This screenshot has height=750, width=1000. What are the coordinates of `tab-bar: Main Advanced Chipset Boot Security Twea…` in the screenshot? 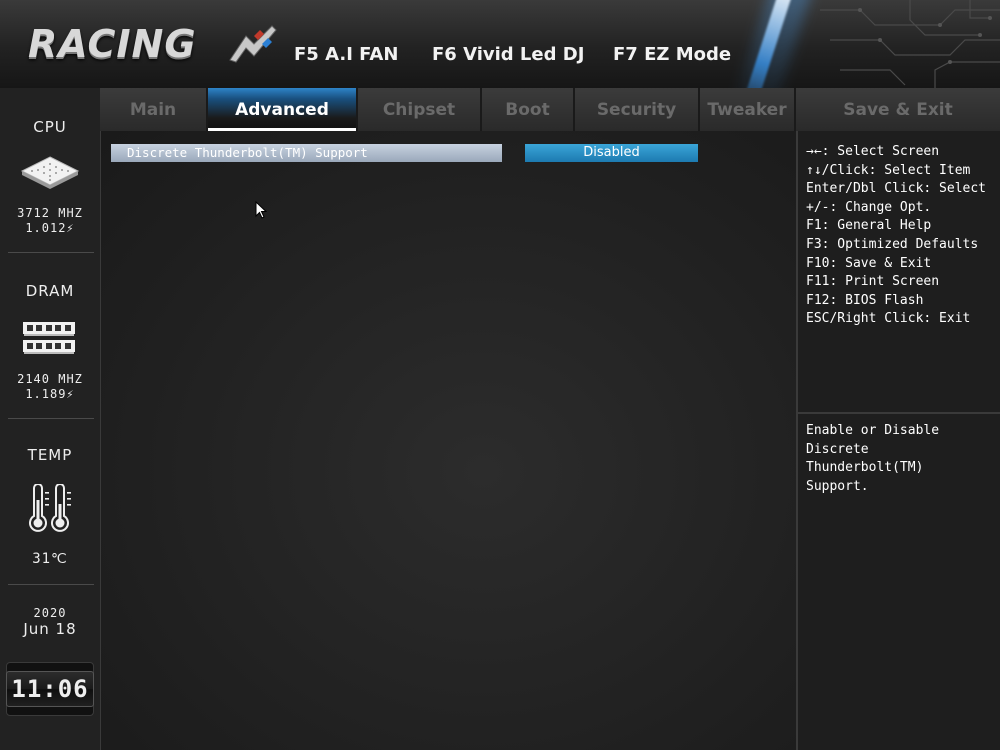 It's located at (550, 109).